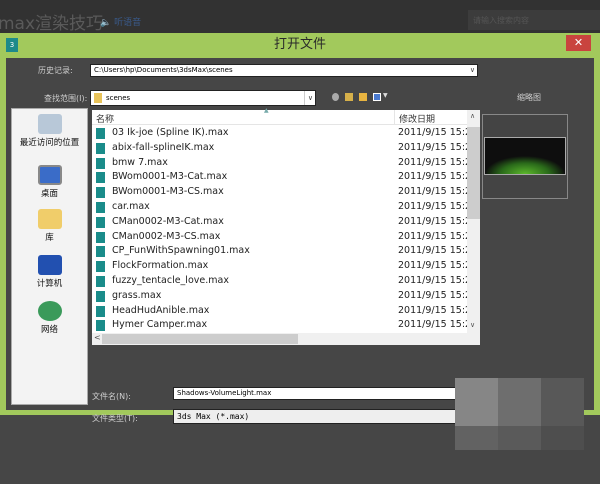  Describe the element at coordinates (170, 177) in the screenshot. I see `file-name: BWom0001-M3-Cat.max` at that location.